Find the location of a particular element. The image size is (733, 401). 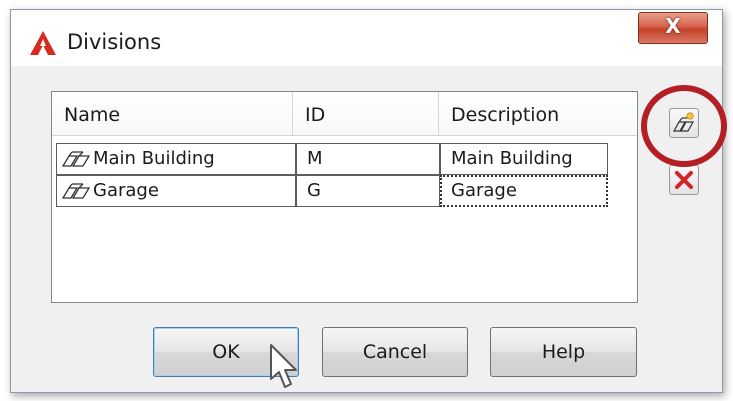

list-header: Name ID Description is located at coordinates (344, 114).